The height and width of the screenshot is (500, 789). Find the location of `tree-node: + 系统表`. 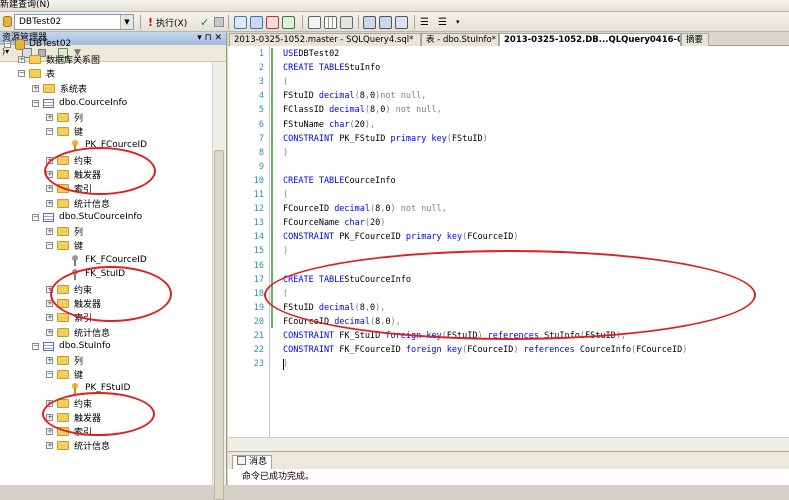

tree-node: + 系统表 is located at coordinates (59, 88).